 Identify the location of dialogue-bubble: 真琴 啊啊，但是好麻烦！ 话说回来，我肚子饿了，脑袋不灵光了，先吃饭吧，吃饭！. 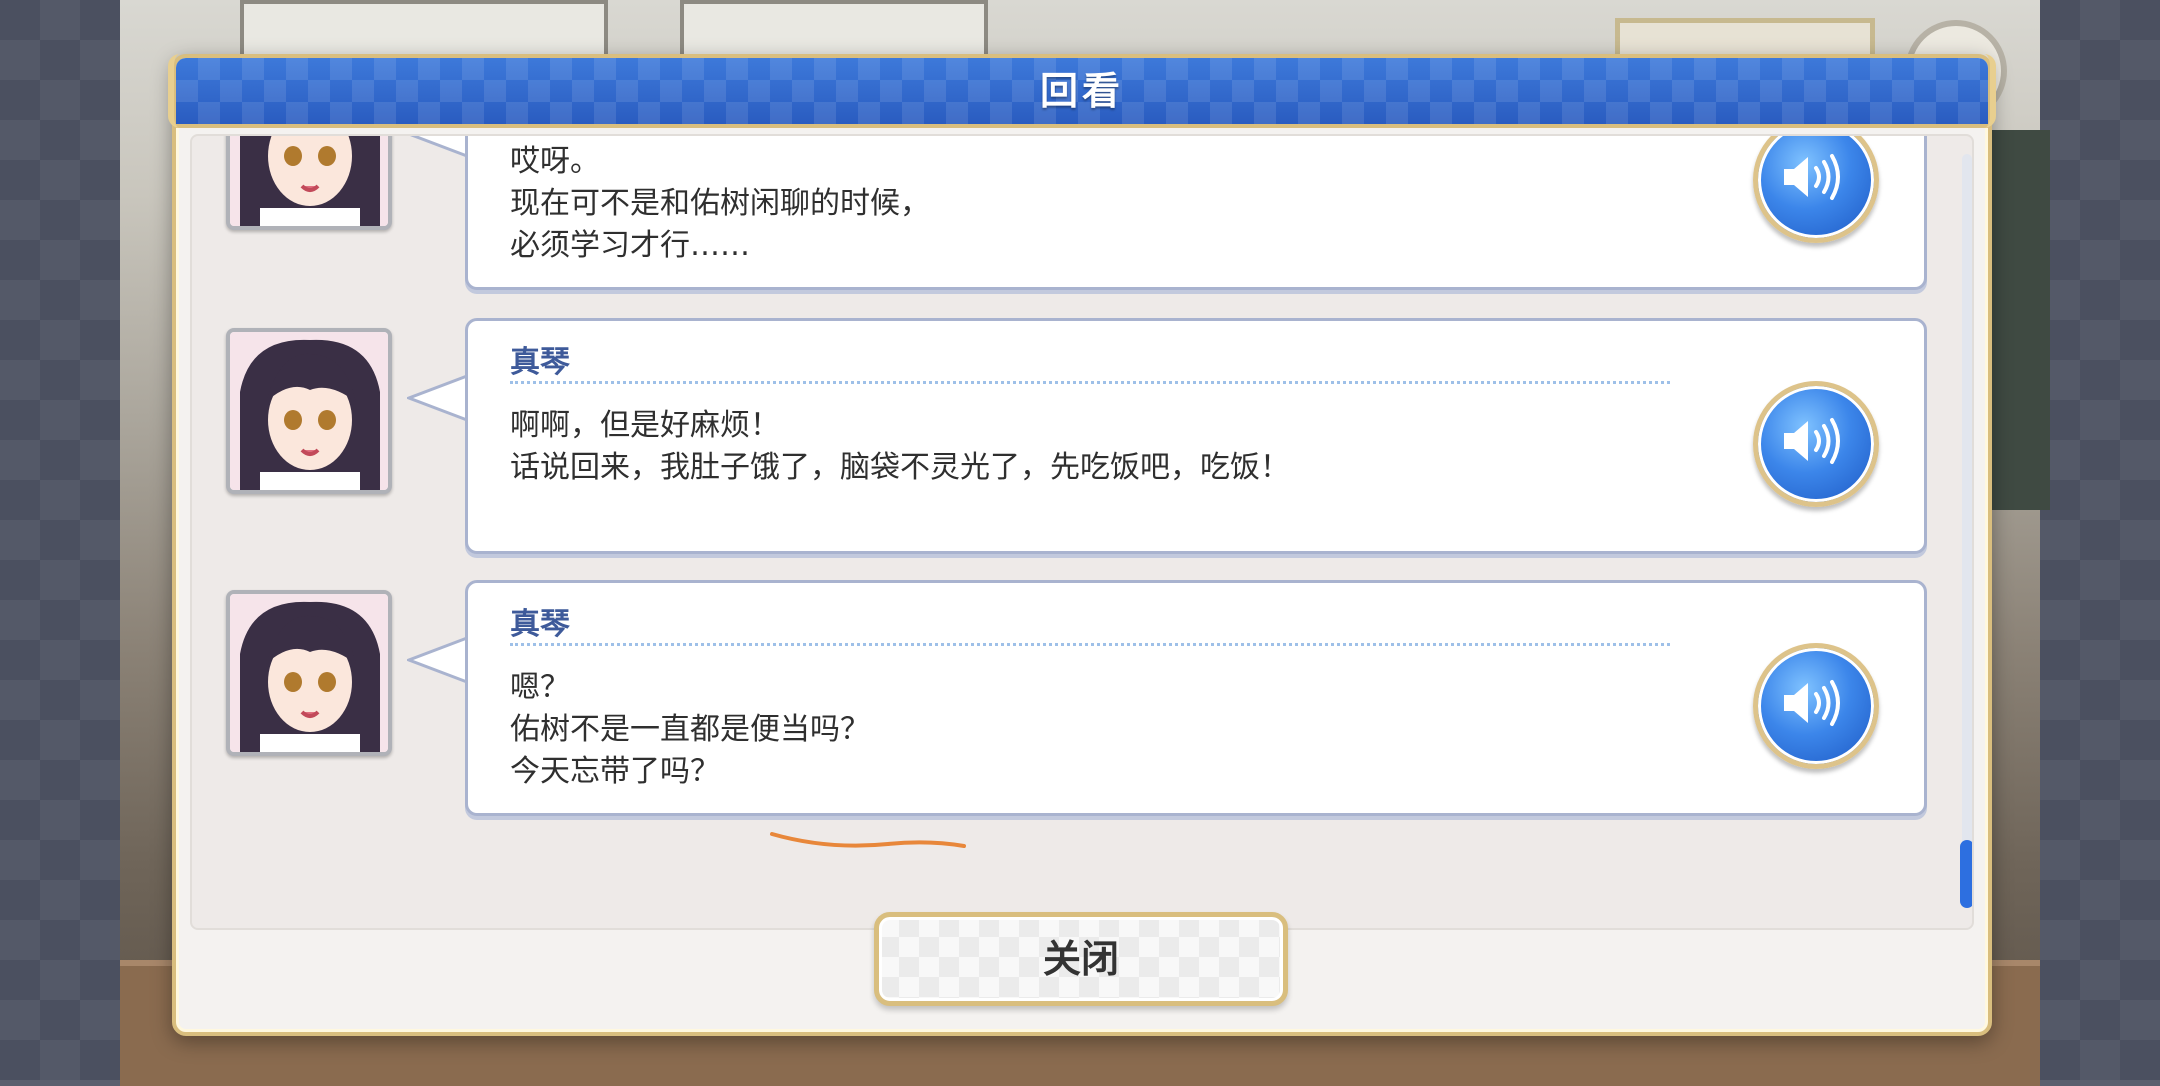
(1196, 436).